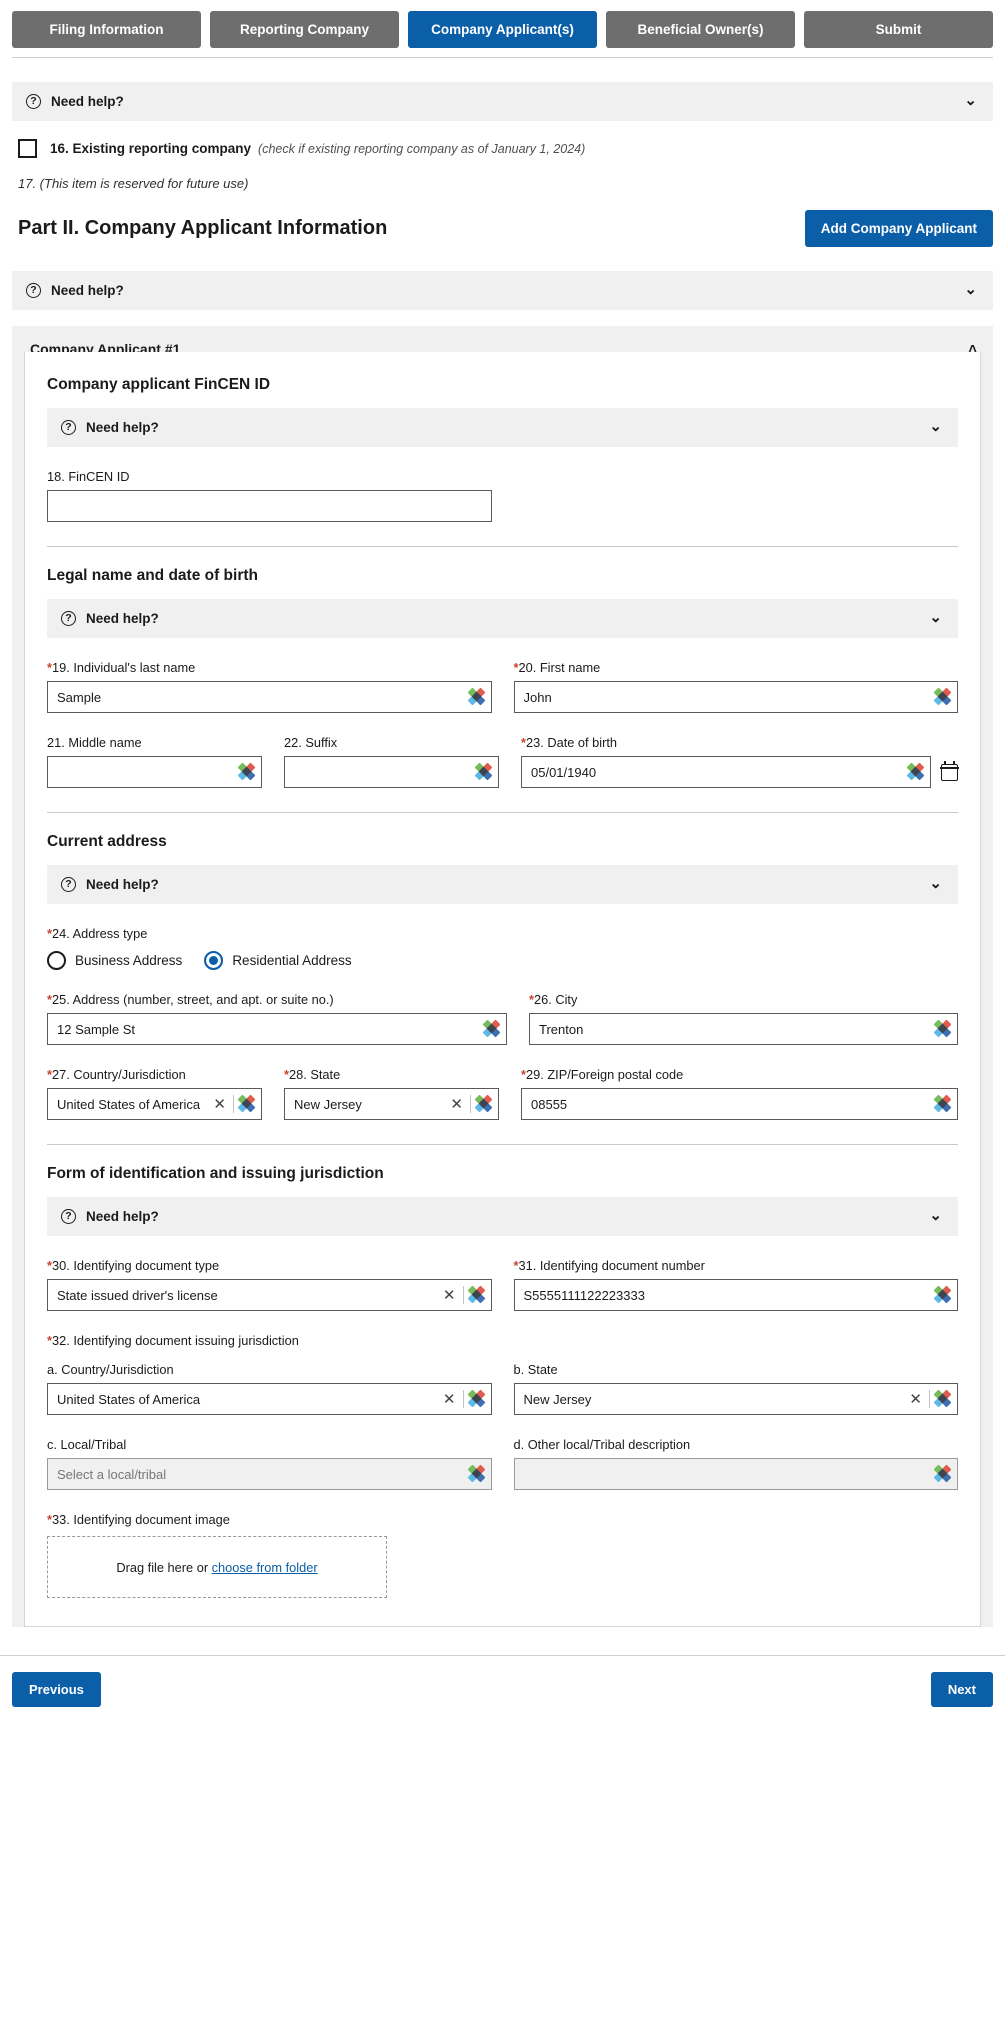  Describe the element at coordinates (559, 667) in the screenshot. I see `first-name-label-text: 20. First name` at that location.